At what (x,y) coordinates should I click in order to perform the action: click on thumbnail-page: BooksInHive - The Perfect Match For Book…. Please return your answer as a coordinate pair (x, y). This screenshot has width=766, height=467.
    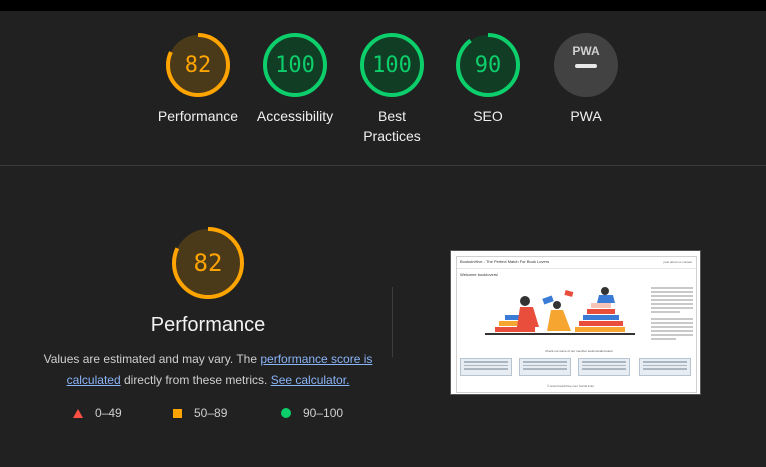
    Looking at the image, I should click on (576, 324).